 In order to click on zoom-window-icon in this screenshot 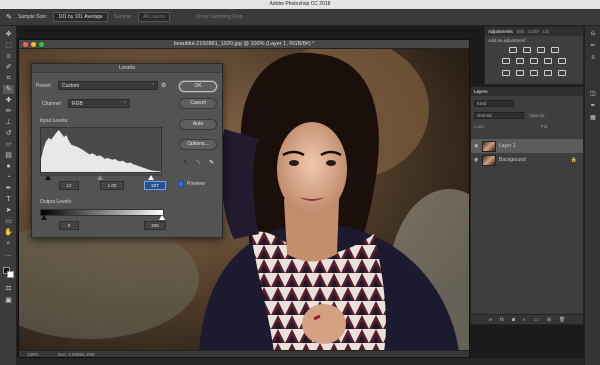, I will do `click(41, 44)`.